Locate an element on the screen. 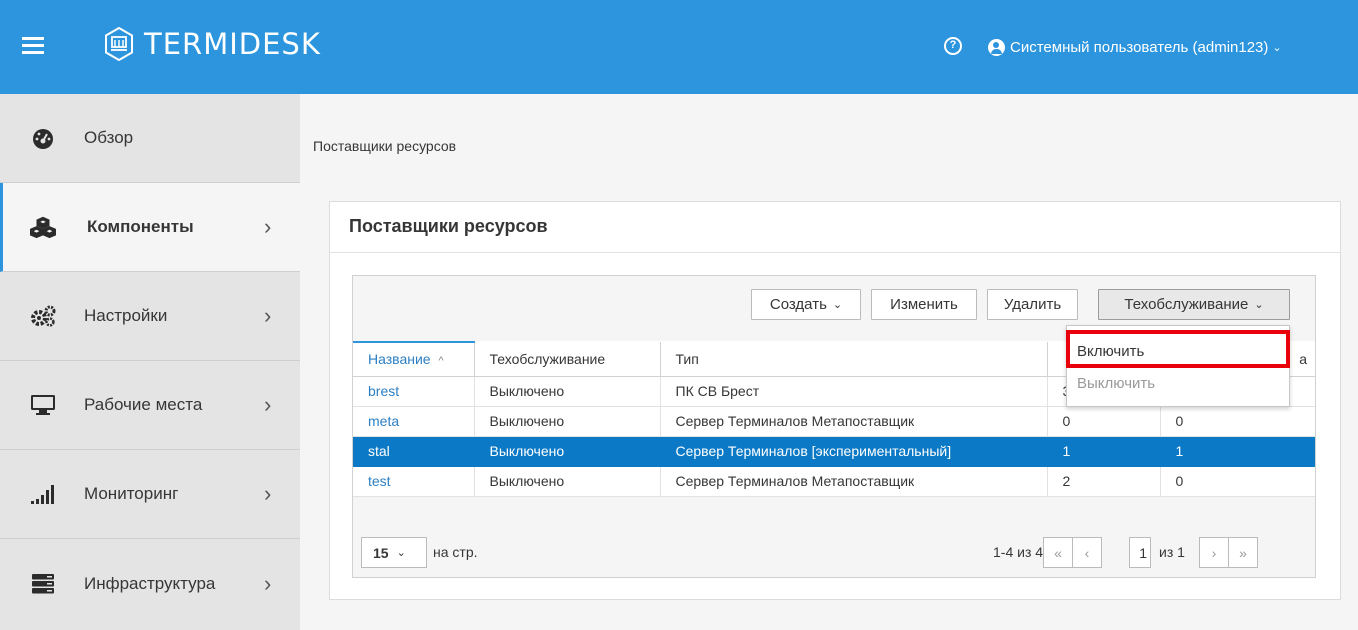  sidebar-item-monitoring: Мониторинг › is located at coordinates (150, 494).